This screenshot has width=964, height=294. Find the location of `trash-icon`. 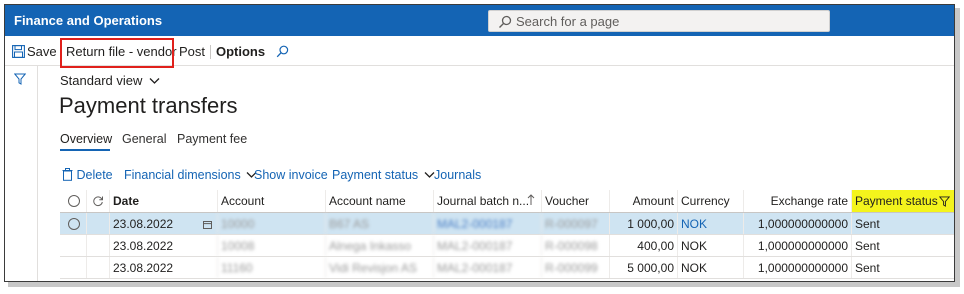

trash-icon is located at coordinates (67, 174).